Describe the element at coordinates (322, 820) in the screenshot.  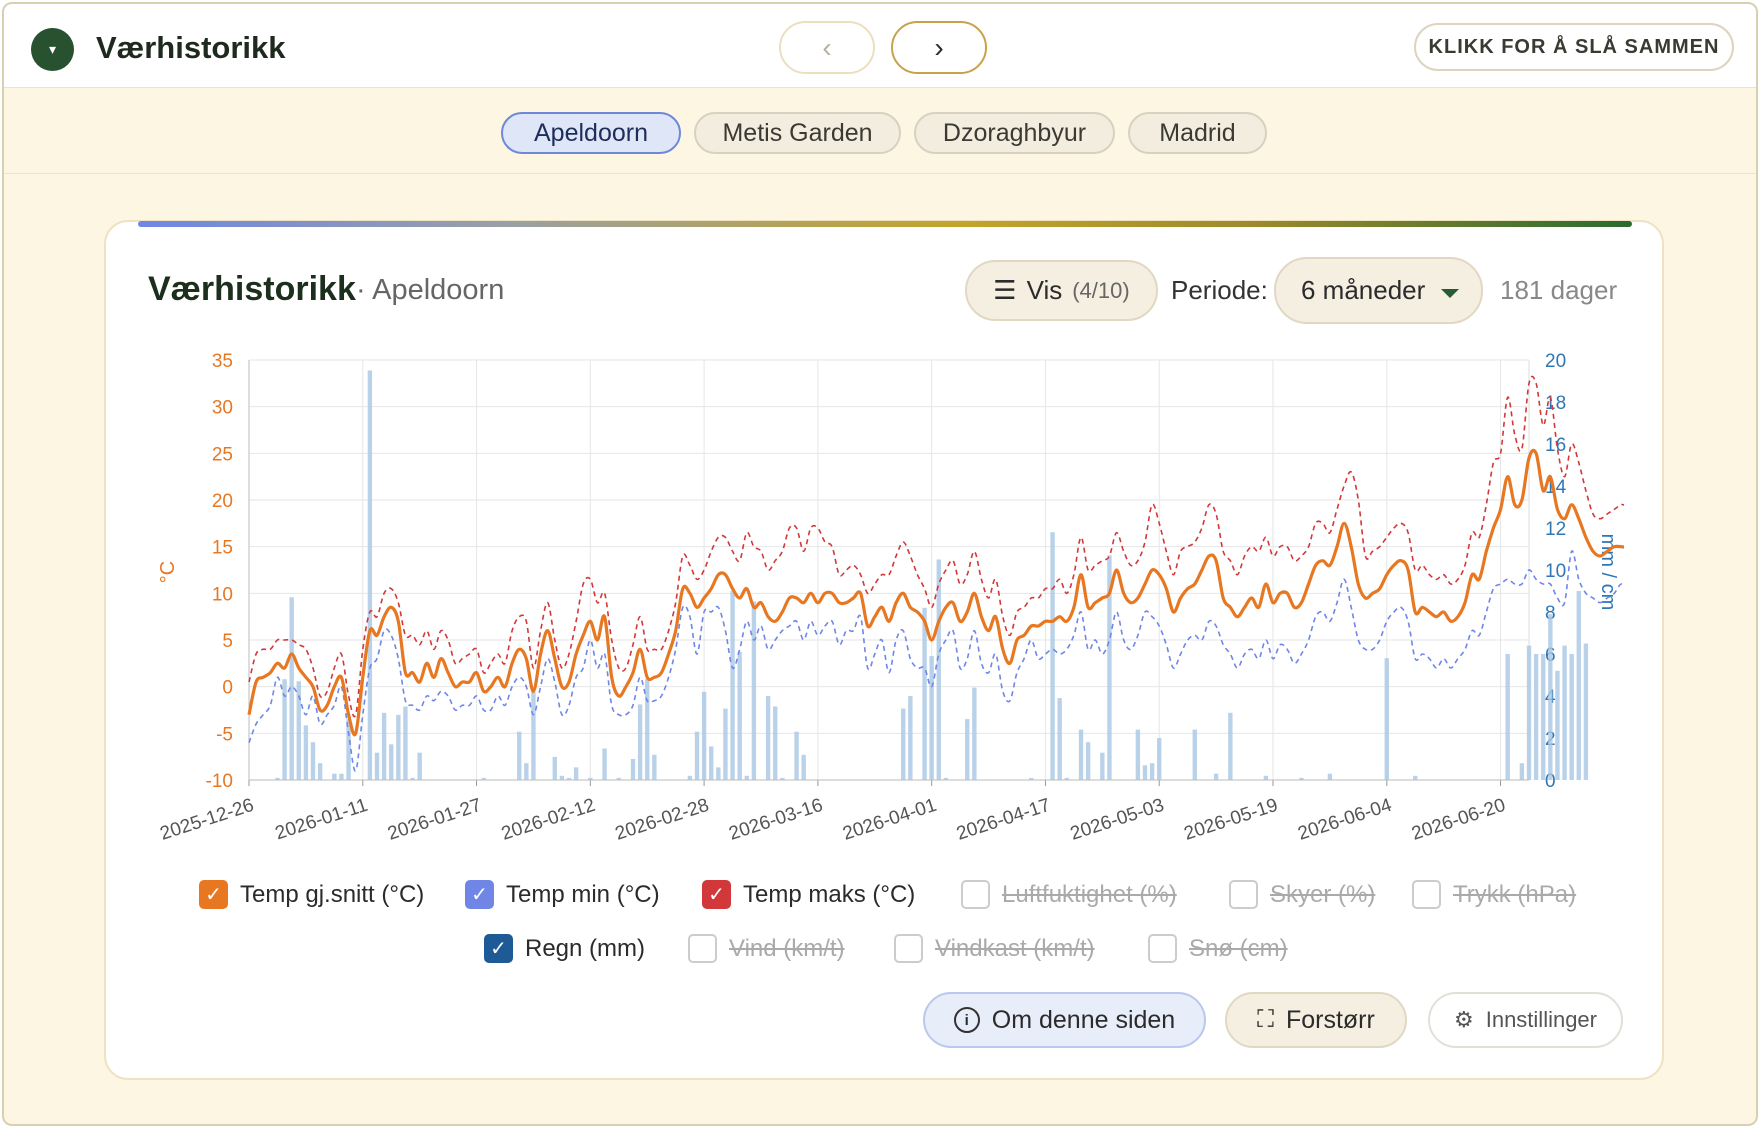
I see `x-tick-label: 2026-01-11` at that location.